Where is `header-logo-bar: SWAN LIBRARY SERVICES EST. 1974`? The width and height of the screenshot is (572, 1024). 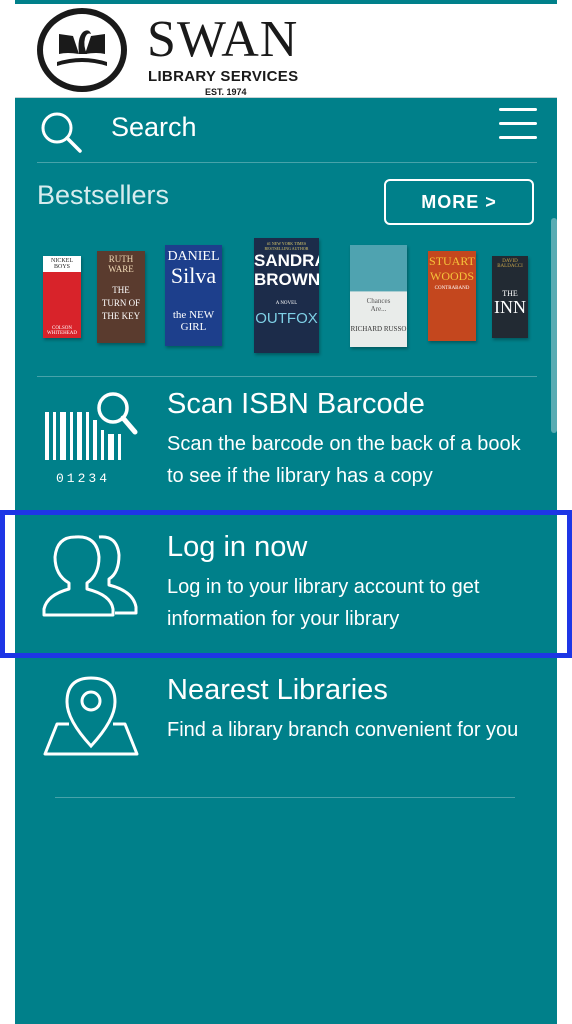
header-logo-bar: SWAN LIBRARY SERVICES EST. 1974 is located at coordinates (286, 51).